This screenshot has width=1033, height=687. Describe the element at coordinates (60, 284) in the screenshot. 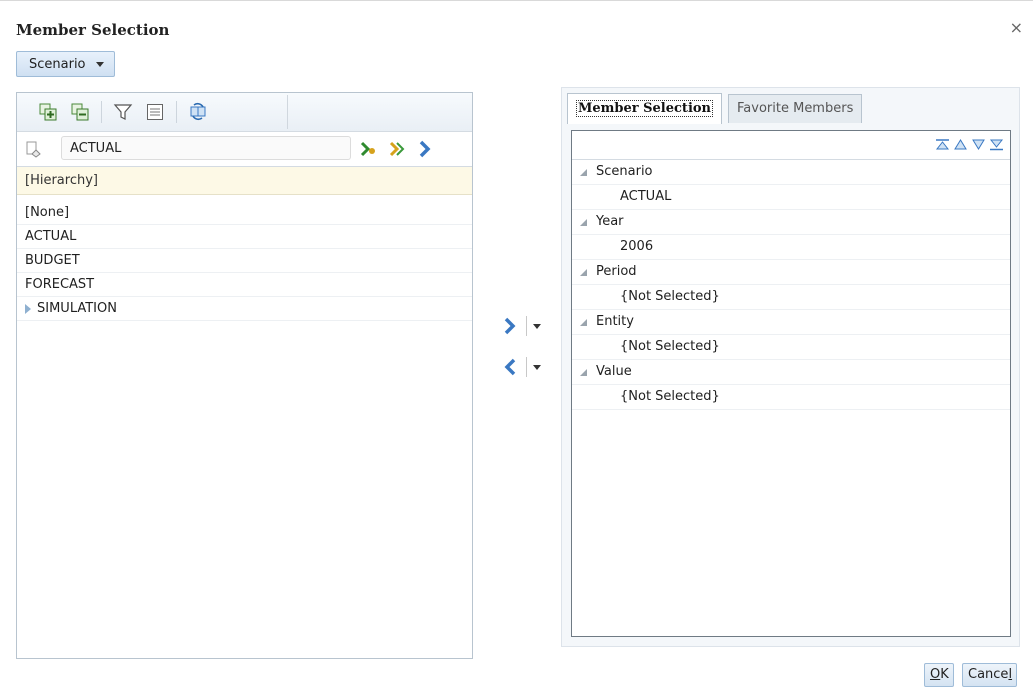

I see `member-label: FORECAST` at that location.